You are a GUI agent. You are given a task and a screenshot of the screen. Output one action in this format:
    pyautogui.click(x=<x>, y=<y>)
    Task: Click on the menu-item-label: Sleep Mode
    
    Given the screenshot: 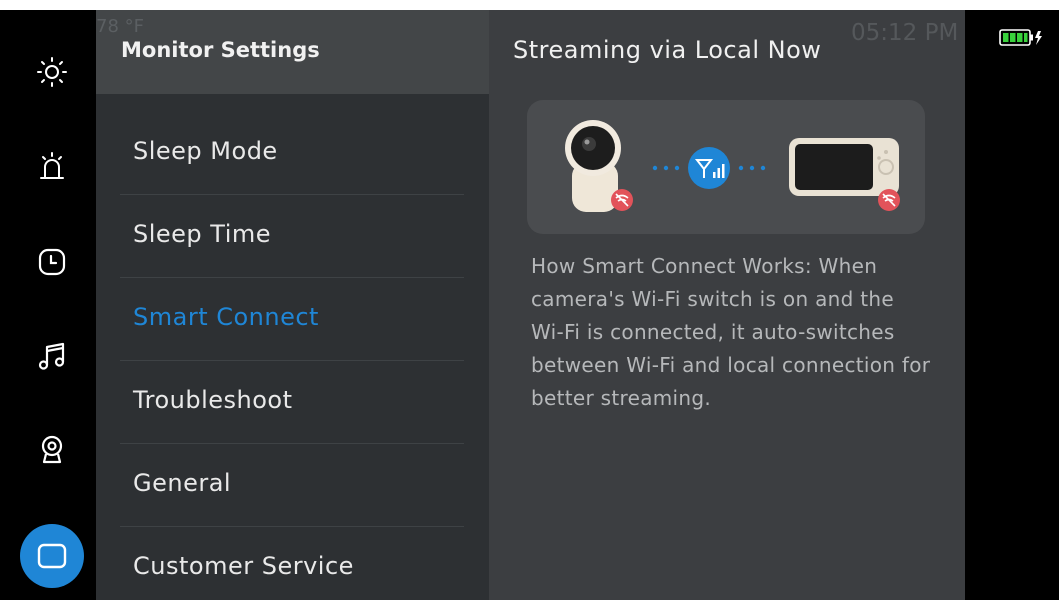 What is the action you would take?
    pyautogui.click(x=205, y=151)
    